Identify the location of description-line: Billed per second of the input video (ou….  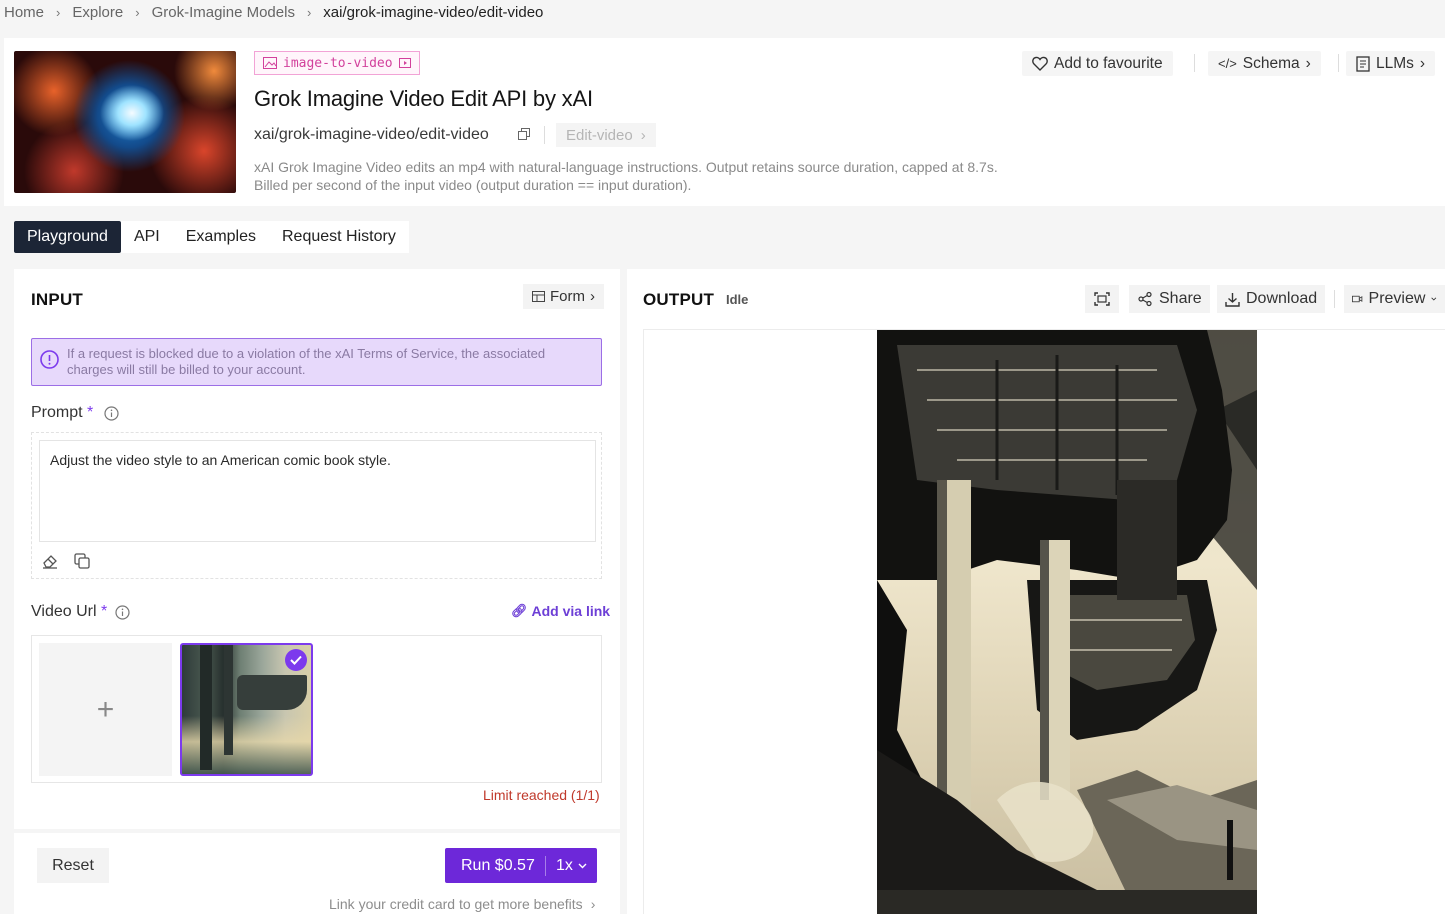
(473, 185).